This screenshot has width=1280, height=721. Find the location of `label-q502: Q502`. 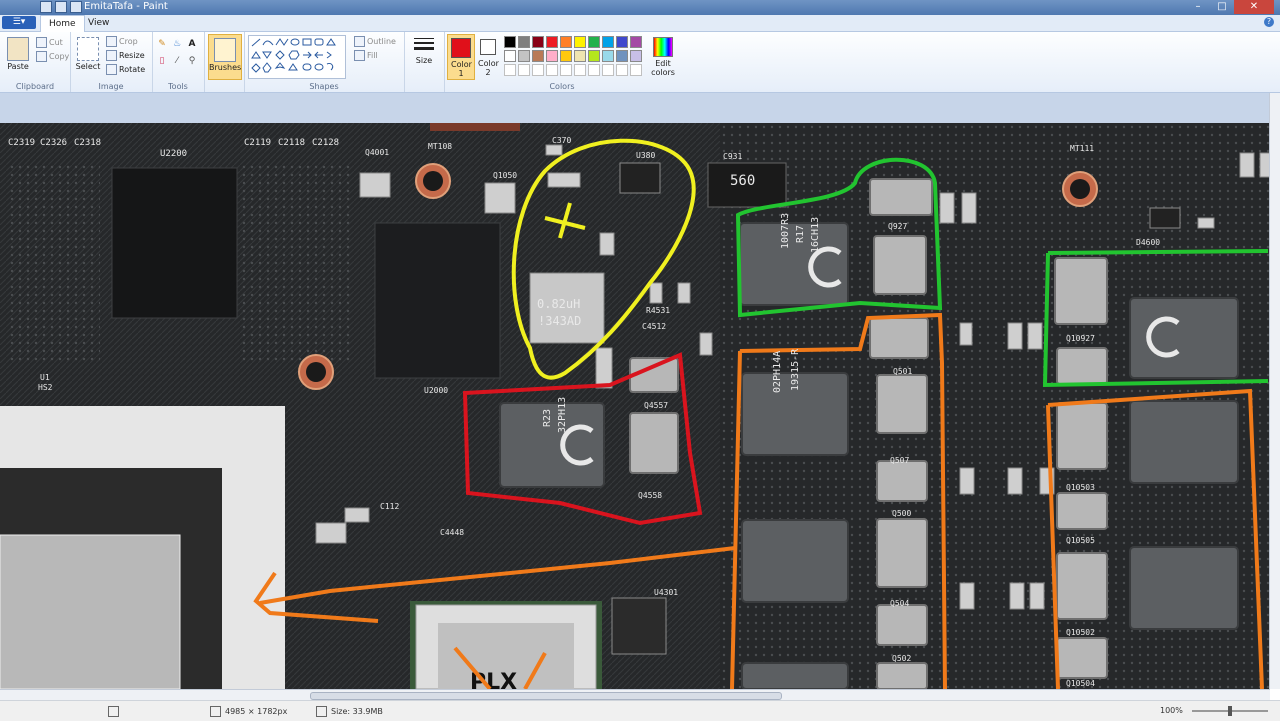

label-q502: Q502 is located at coordinates (901, 658).